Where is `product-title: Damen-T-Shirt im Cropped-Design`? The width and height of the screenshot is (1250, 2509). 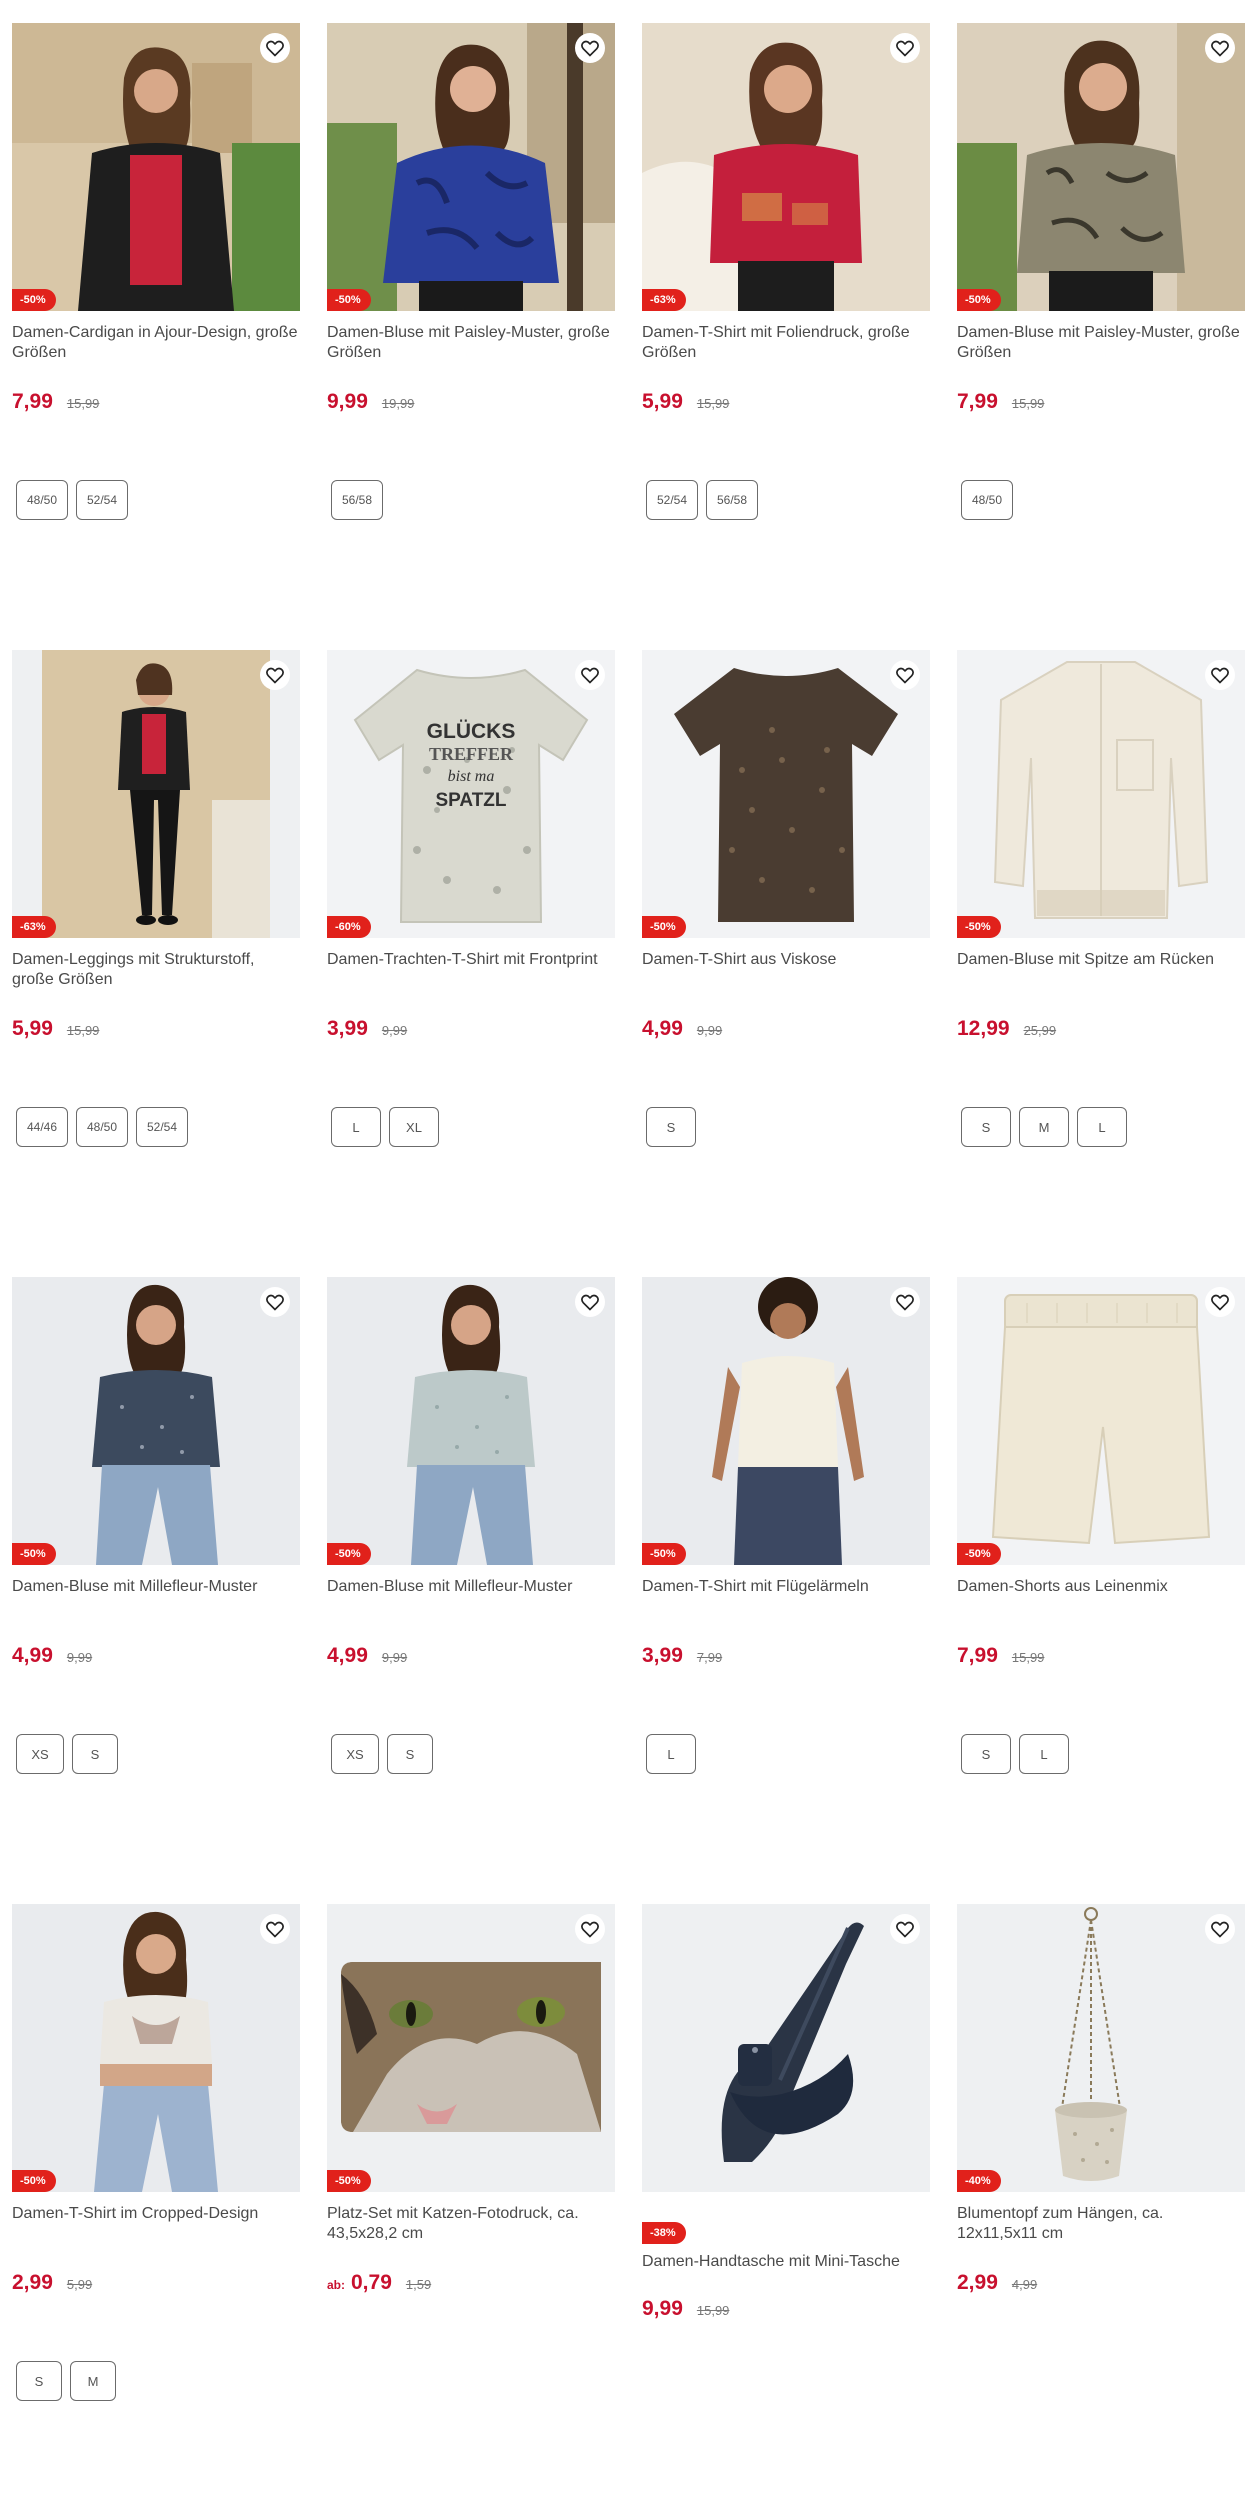
product-title: Damen-T-Shirt im Cropped-Design is located at coordinates (156, 2224).